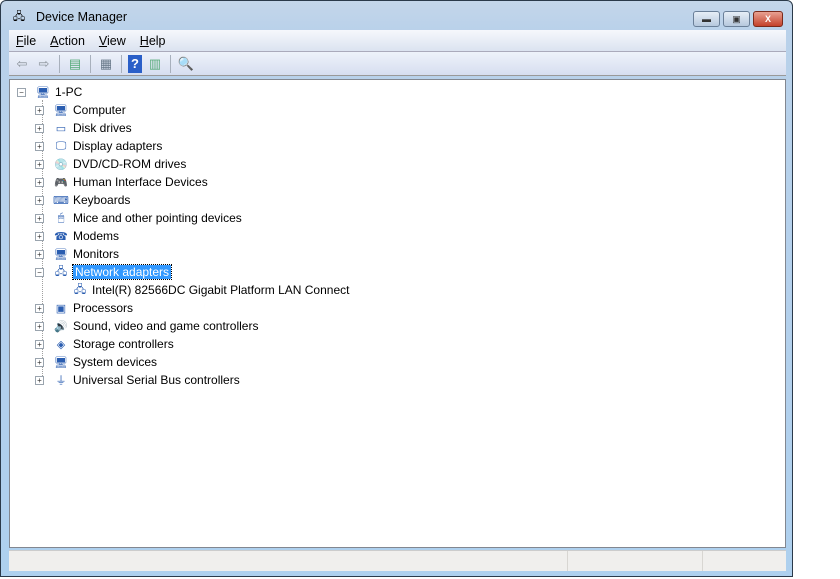 This screenshot has height=579, width=840. I want to click on tree-item: + 🖥 System devices, so click(96, 362).